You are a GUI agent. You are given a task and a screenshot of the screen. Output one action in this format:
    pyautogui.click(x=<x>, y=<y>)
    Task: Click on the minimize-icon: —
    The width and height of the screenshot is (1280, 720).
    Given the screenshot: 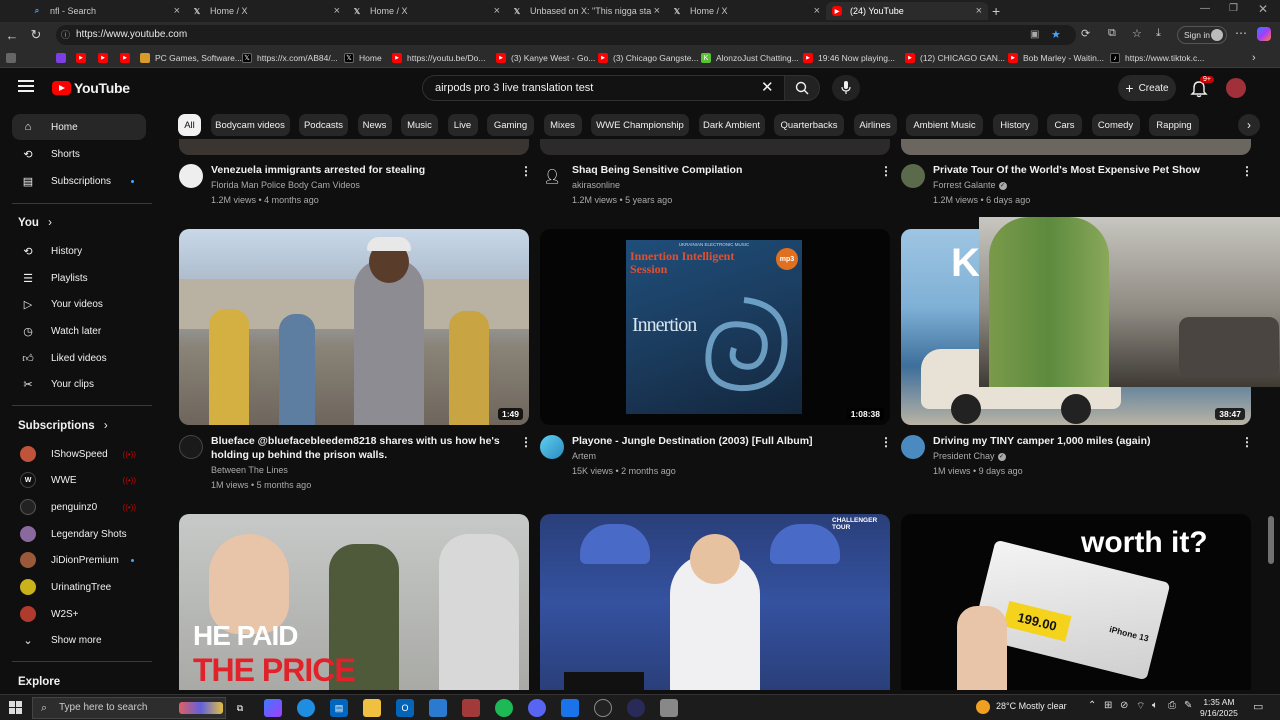 What is the action you would take?
    pyautogui.click(x=1205, y=8)
    